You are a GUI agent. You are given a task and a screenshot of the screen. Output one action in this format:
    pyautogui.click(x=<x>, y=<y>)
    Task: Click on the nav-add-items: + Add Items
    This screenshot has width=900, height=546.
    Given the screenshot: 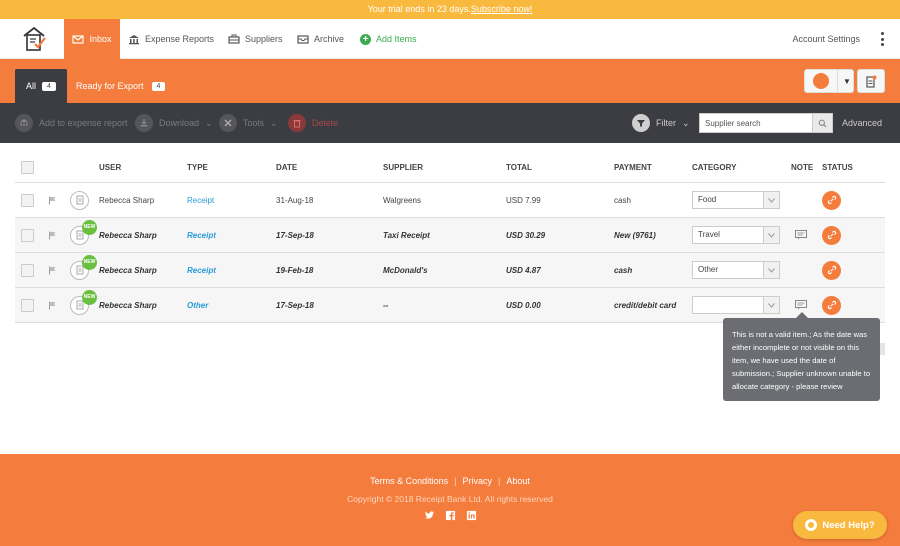 What is the action you would take?
    pyautogui.click(x=388, y=39)
    